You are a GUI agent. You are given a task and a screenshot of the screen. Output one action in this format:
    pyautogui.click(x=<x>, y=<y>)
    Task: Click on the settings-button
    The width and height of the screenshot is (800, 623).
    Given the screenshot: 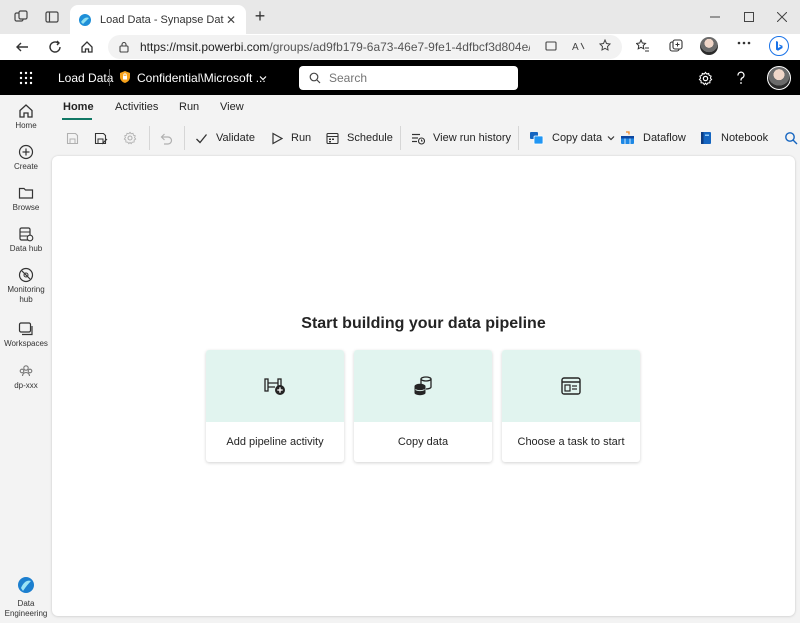 What is the action you would take?
    pyautogui.click(x=134, y=138)
    